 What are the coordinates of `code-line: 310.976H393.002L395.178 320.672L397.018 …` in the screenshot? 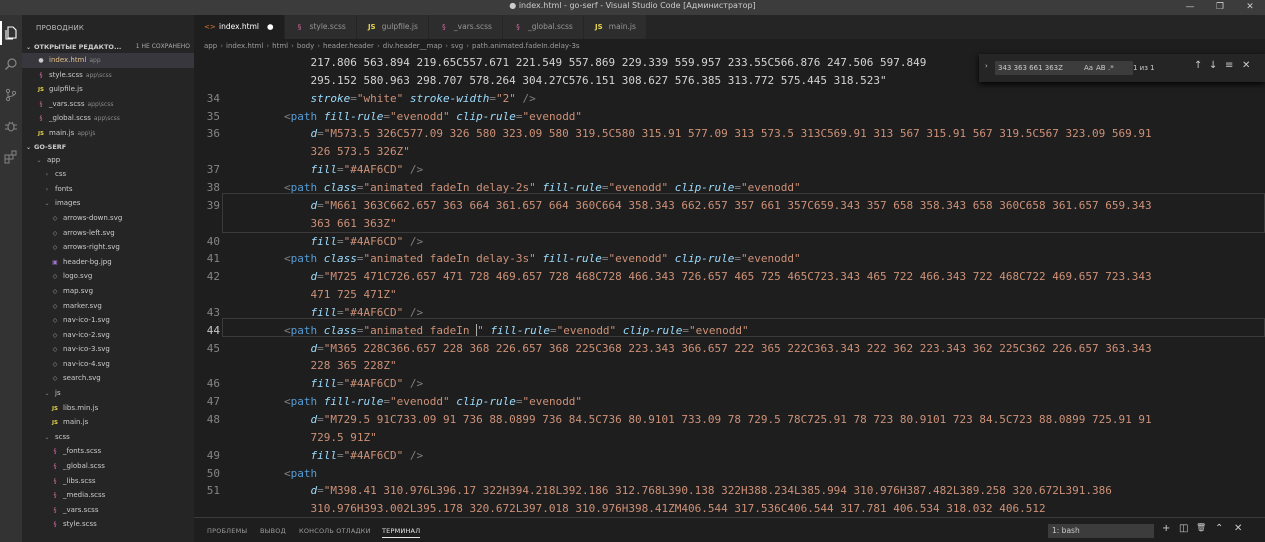 It's located at (665, 508).